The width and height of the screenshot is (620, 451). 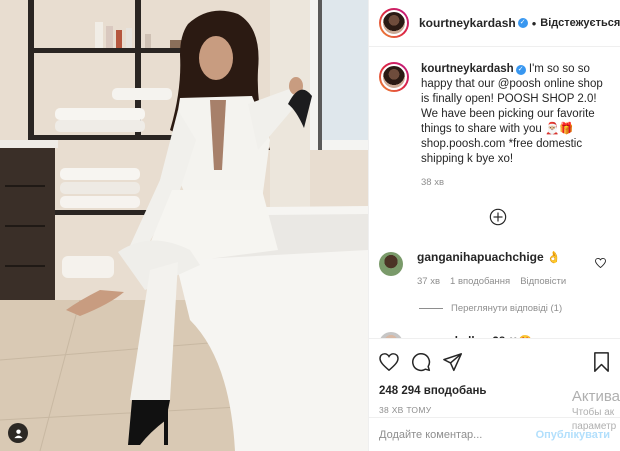 I want to click on comment-like-heart-icon, so click(x=600, y=263).